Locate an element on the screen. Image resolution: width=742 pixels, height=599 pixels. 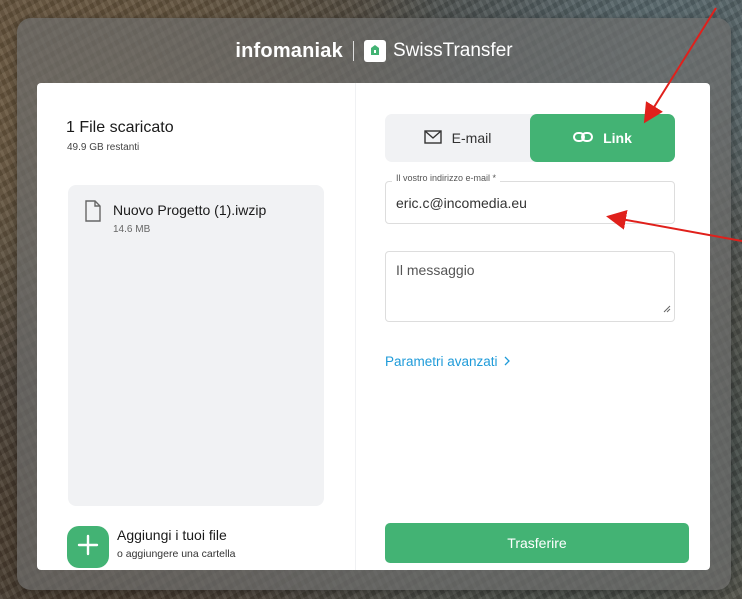
link-icon is located at coordinates (583, 138).